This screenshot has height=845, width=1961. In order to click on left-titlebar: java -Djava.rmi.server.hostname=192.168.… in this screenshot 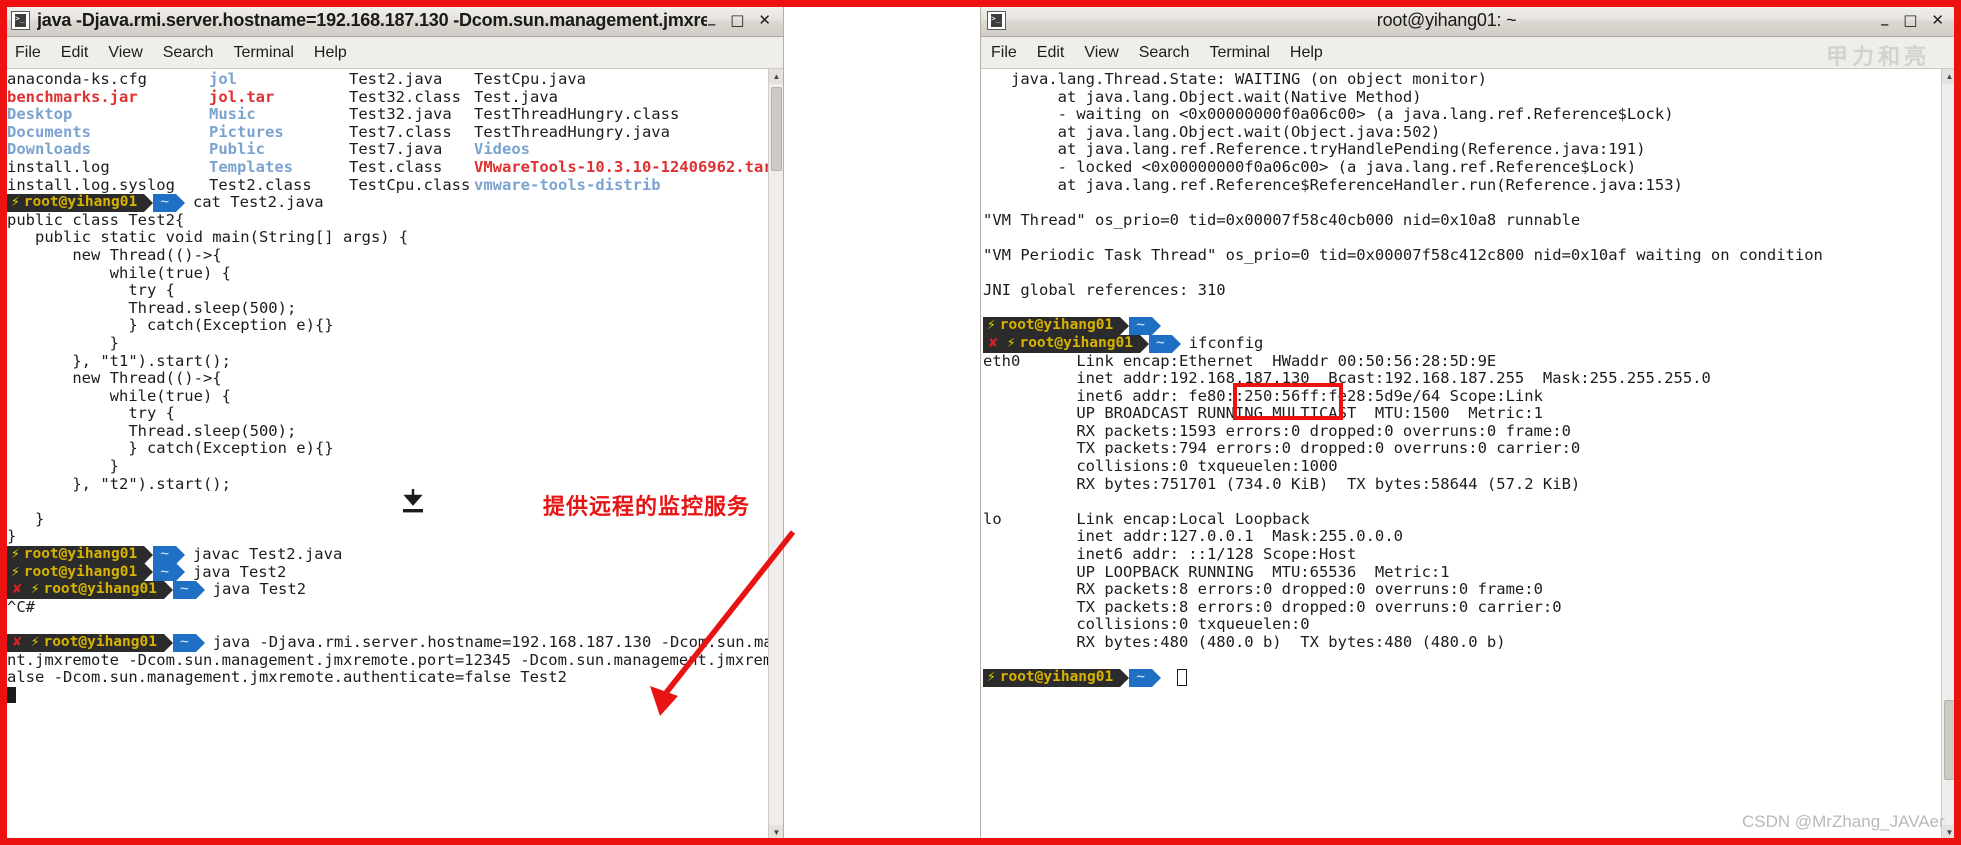, I will do `click(394, 21)`.